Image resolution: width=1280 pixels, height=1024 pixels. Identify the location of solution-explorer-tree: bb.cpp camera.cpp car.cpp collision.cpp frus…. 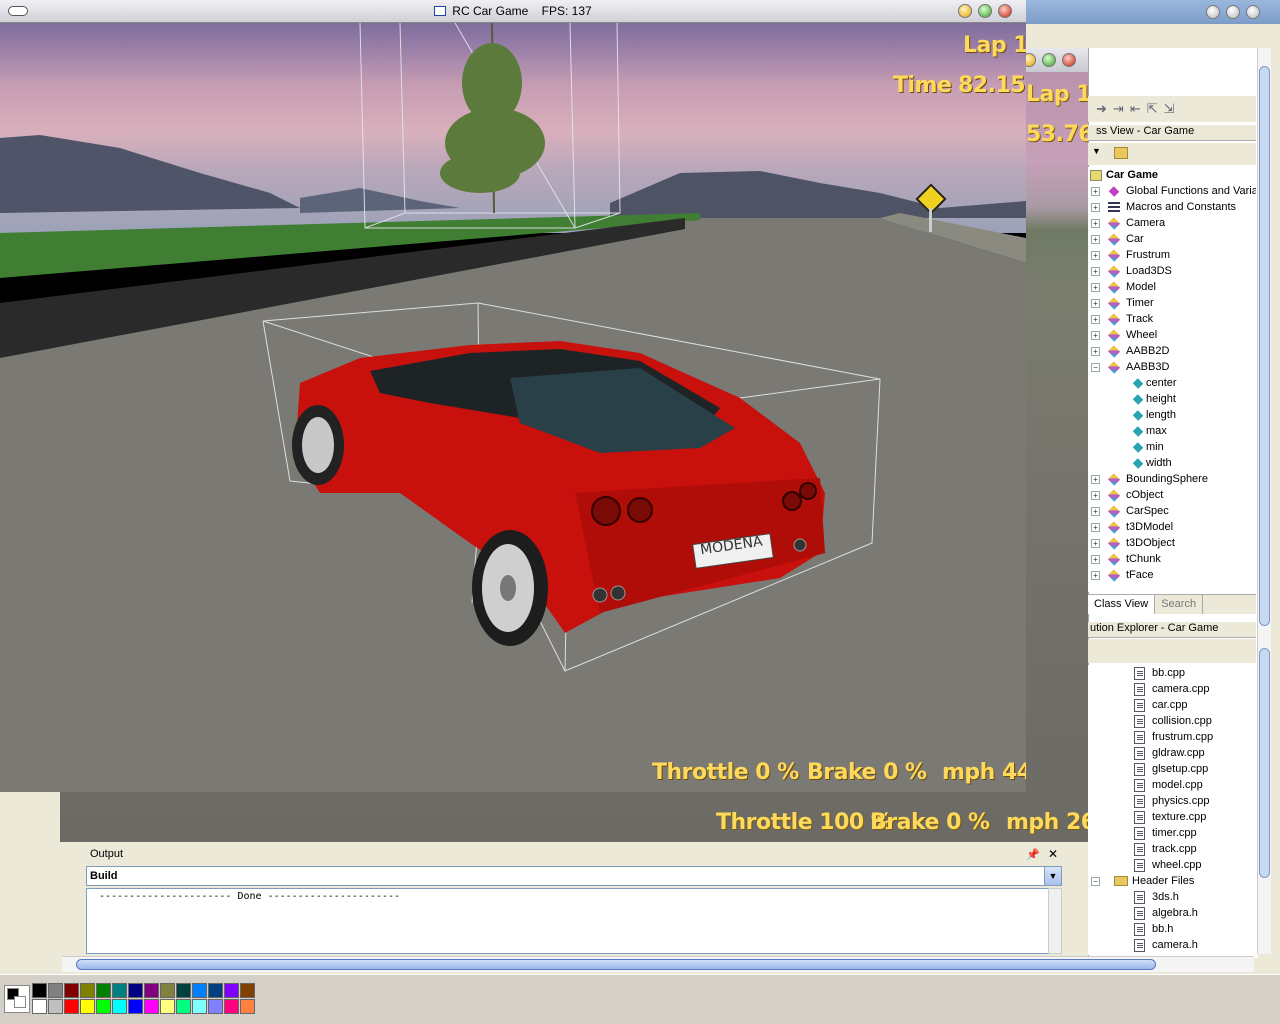
(1172, 810).